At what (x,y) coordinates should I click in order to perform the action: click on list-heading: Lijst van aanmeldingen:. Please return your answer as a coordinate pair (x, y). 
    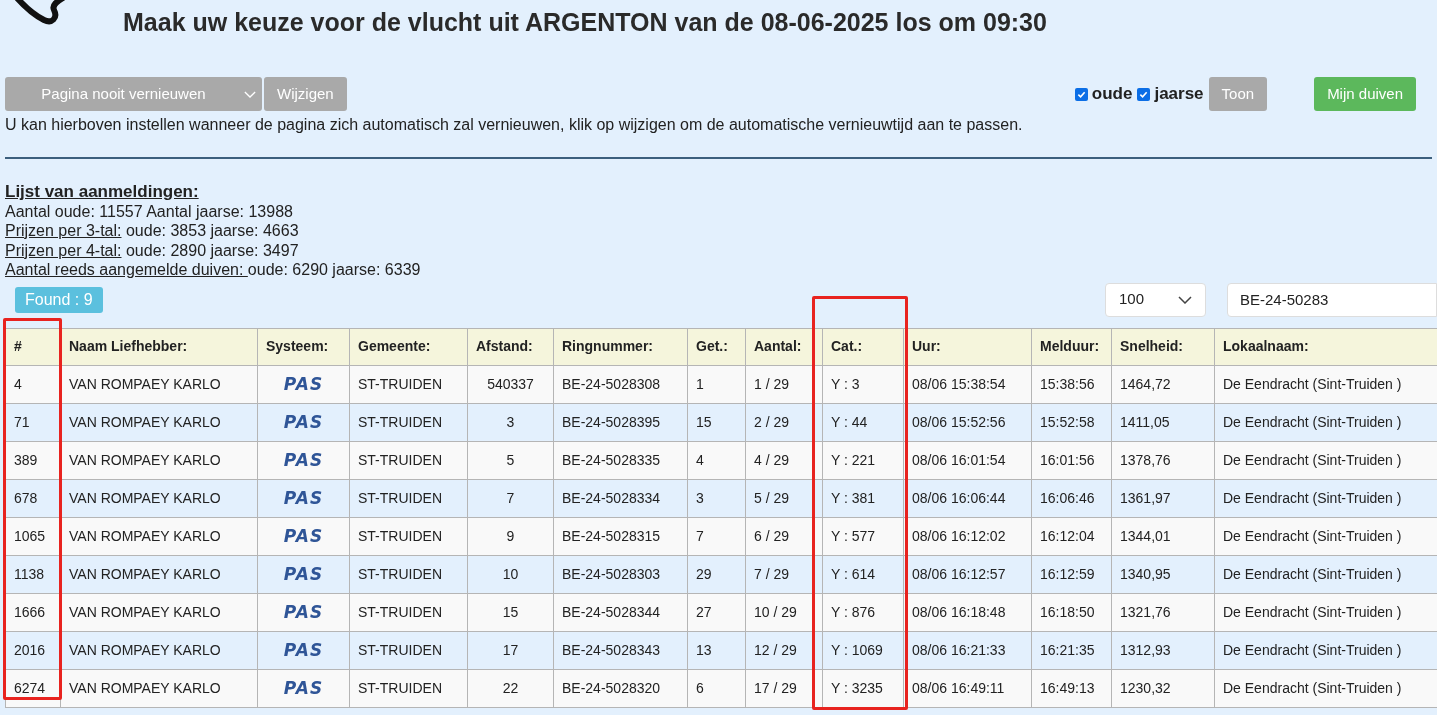
    Looking at the image, I should click on (102, 192).